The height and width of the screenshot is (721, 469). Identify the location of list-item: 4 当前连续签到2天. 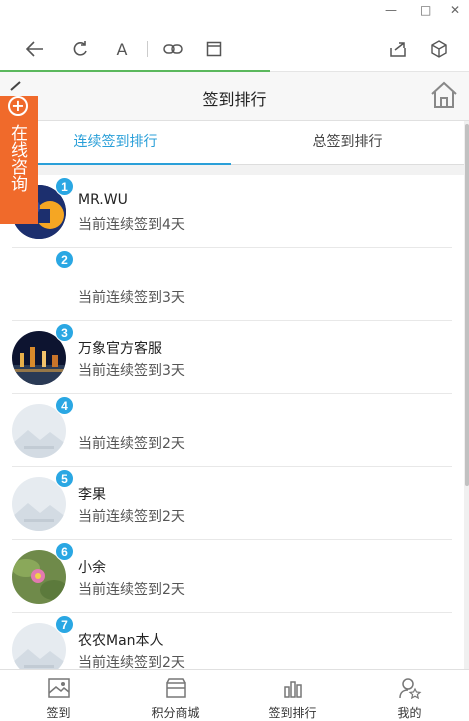
(232, 430).